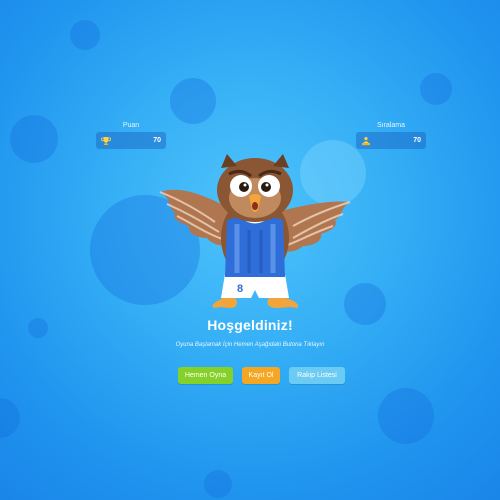 This screenshot has height=500, width=500. I want to click on welcome-title: Hoşgeldiniz!, so click(250, 325).